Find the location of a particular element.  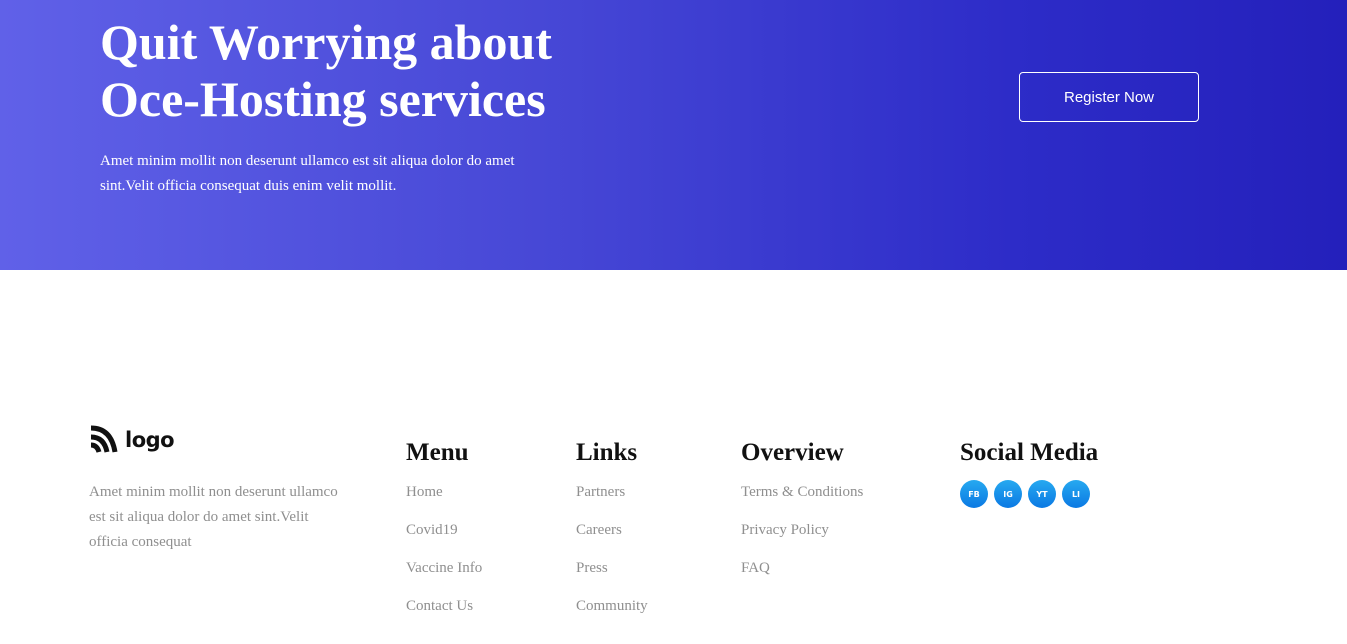

menu-list: Home Covid19 Vaccine Info Contact Us is located at coordinates (444, 558).